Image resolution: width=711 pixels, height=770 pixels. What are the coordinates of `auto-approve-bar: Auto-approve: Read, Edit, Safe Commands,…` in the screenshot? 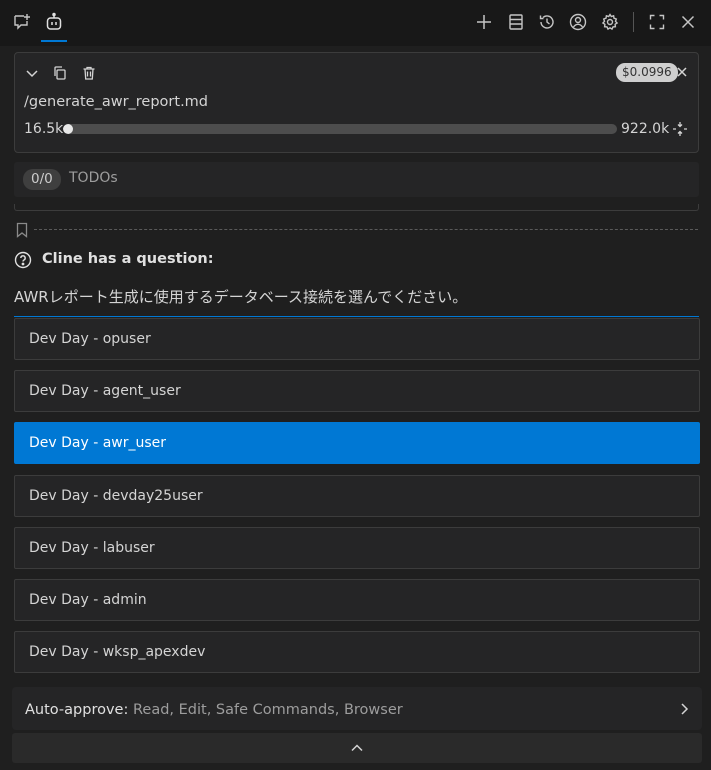 It's located at (357, 708).